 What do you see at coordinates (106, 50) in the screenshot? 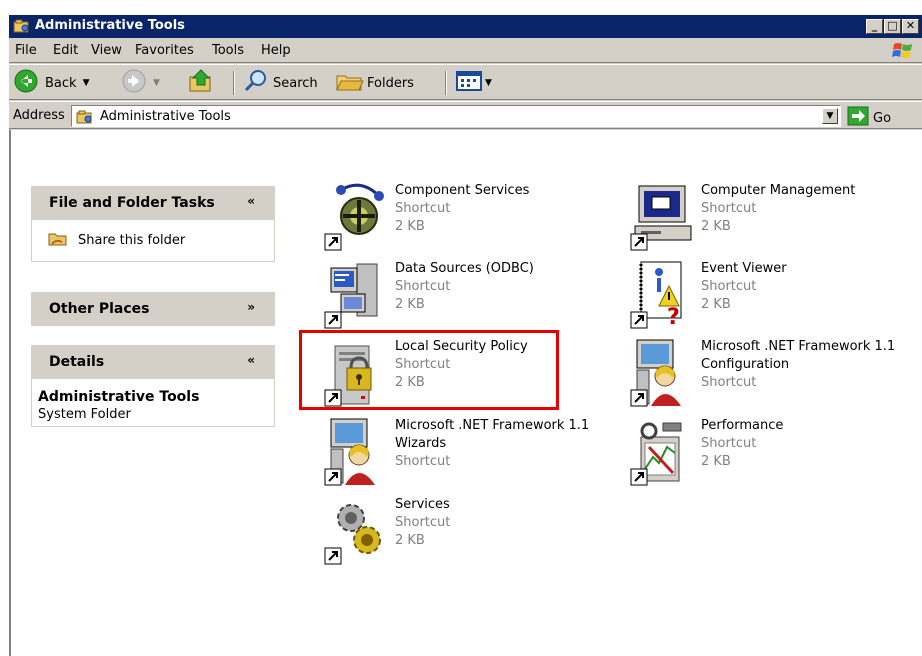
I see `menu-view: View` at bounding box center [106, 50].